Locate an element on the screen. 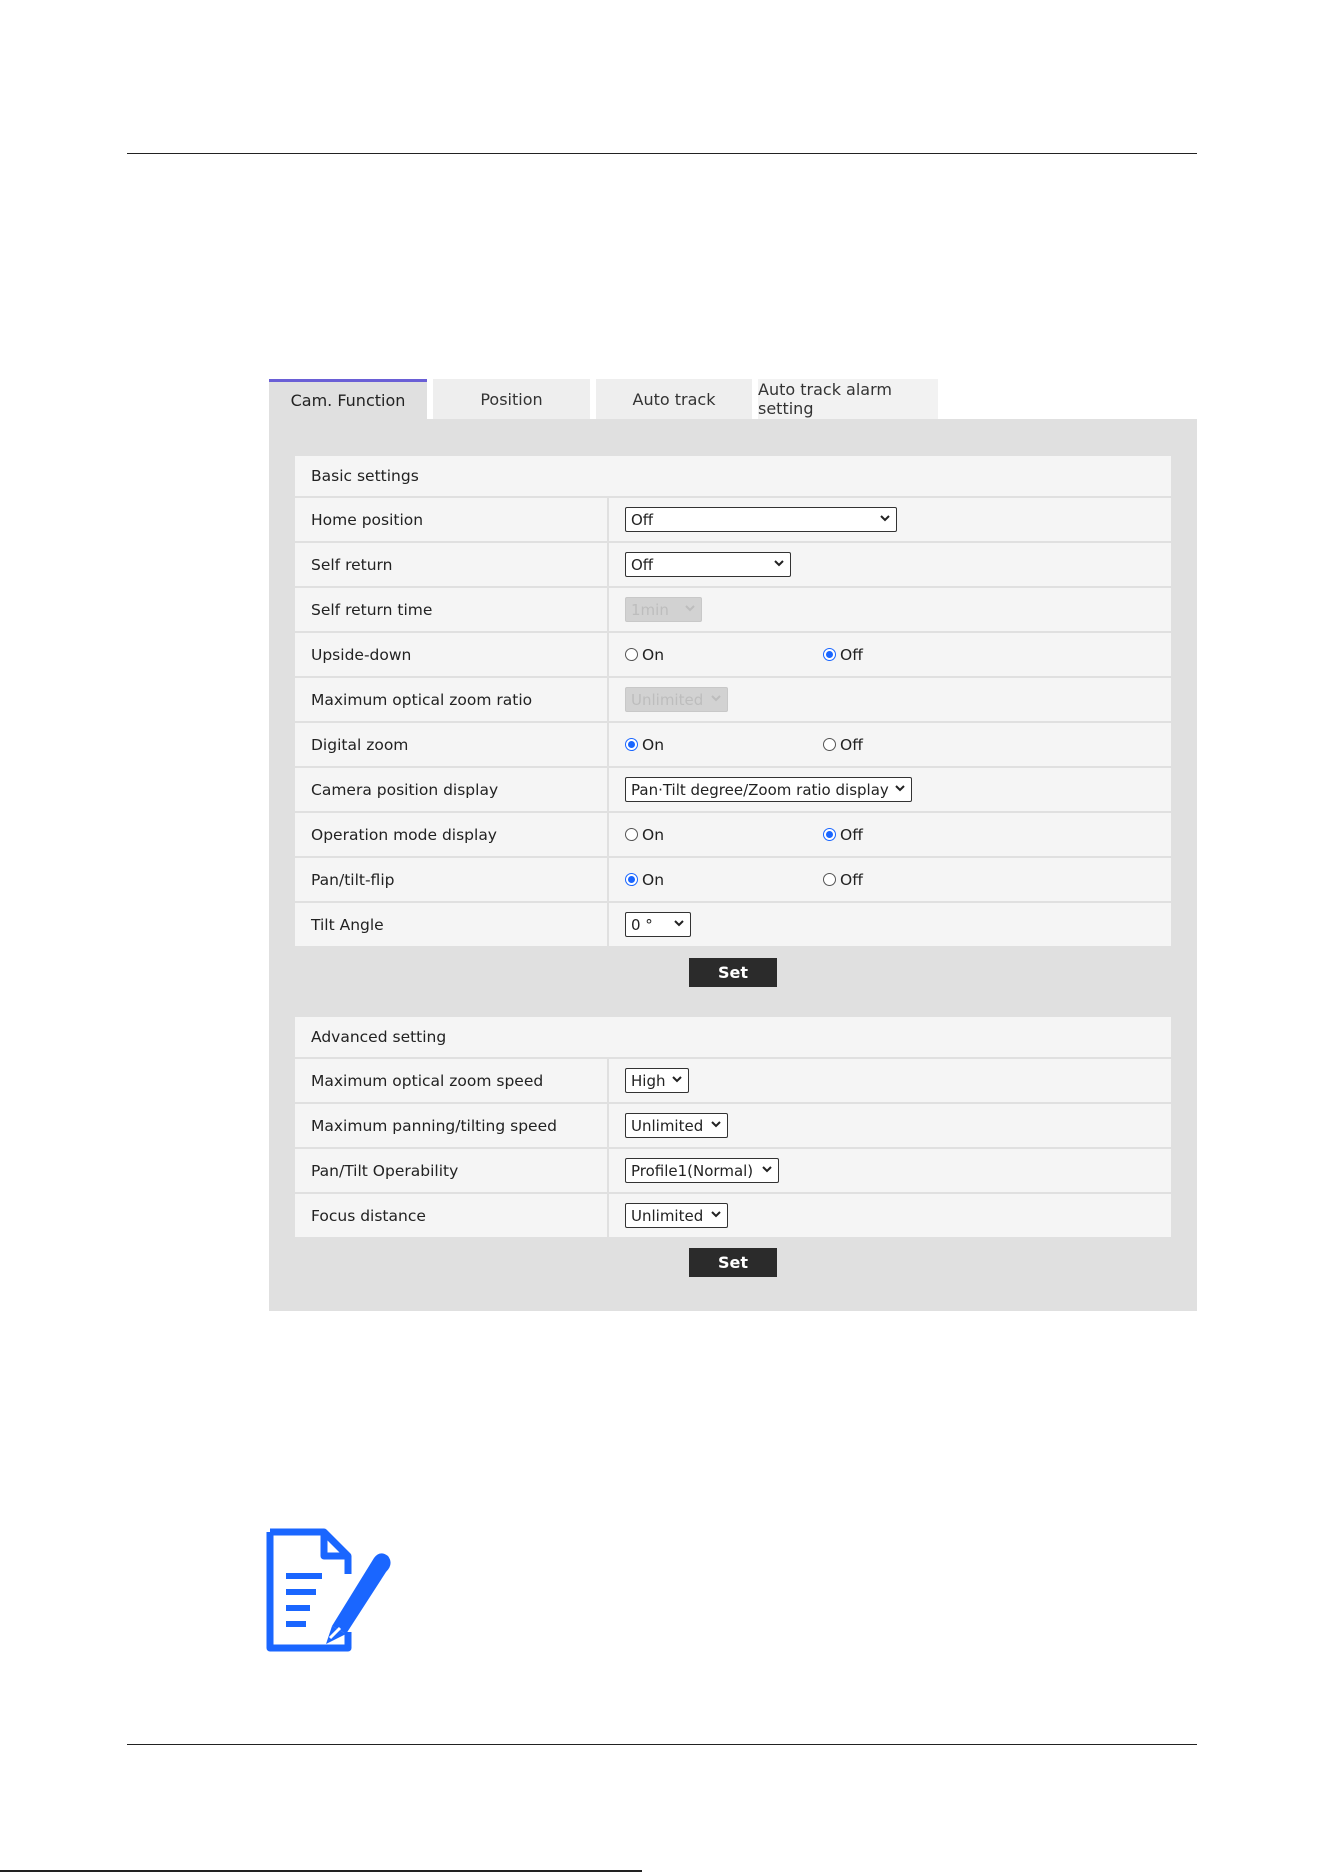 The height and width of the screenshot is (1872, 1323). field-label: Self return time is located at coordinates (452, 609).